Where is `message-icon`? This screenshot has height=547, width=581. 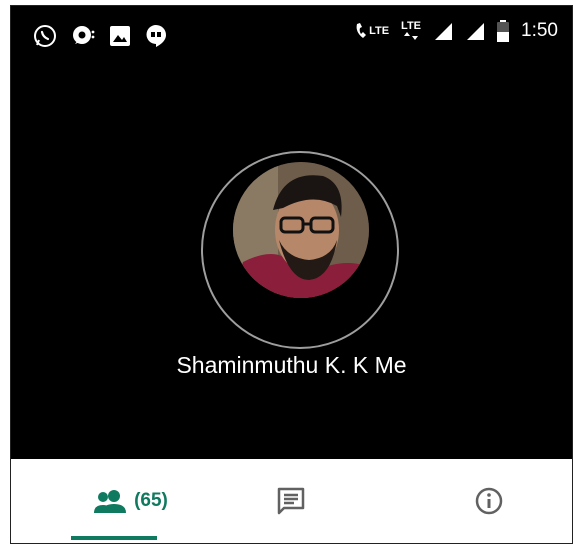 message-icon is located at coordinates (291, 501).